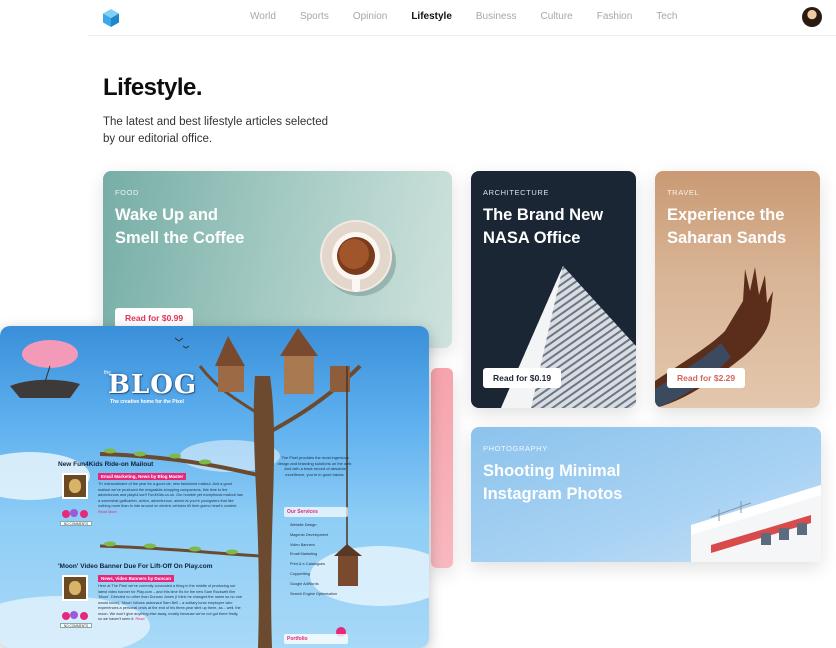  Describe the element at coordinates (812, 17) in the screenshot. I see `user-avatar` at that location.